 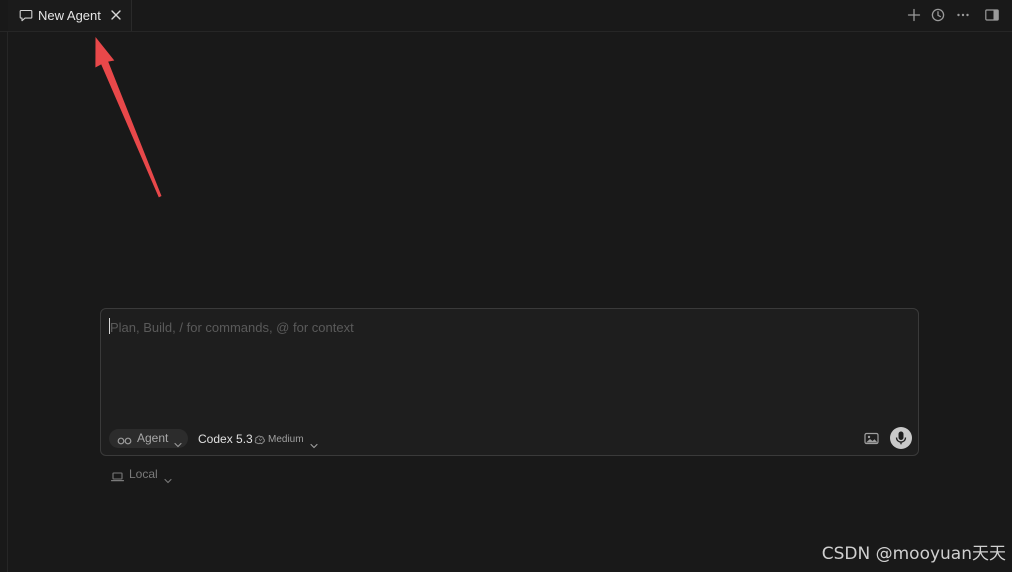 What do you see at coordinates (871, 438) in the screenshot?
I see `image-icon` at bounding box center [871, 438].